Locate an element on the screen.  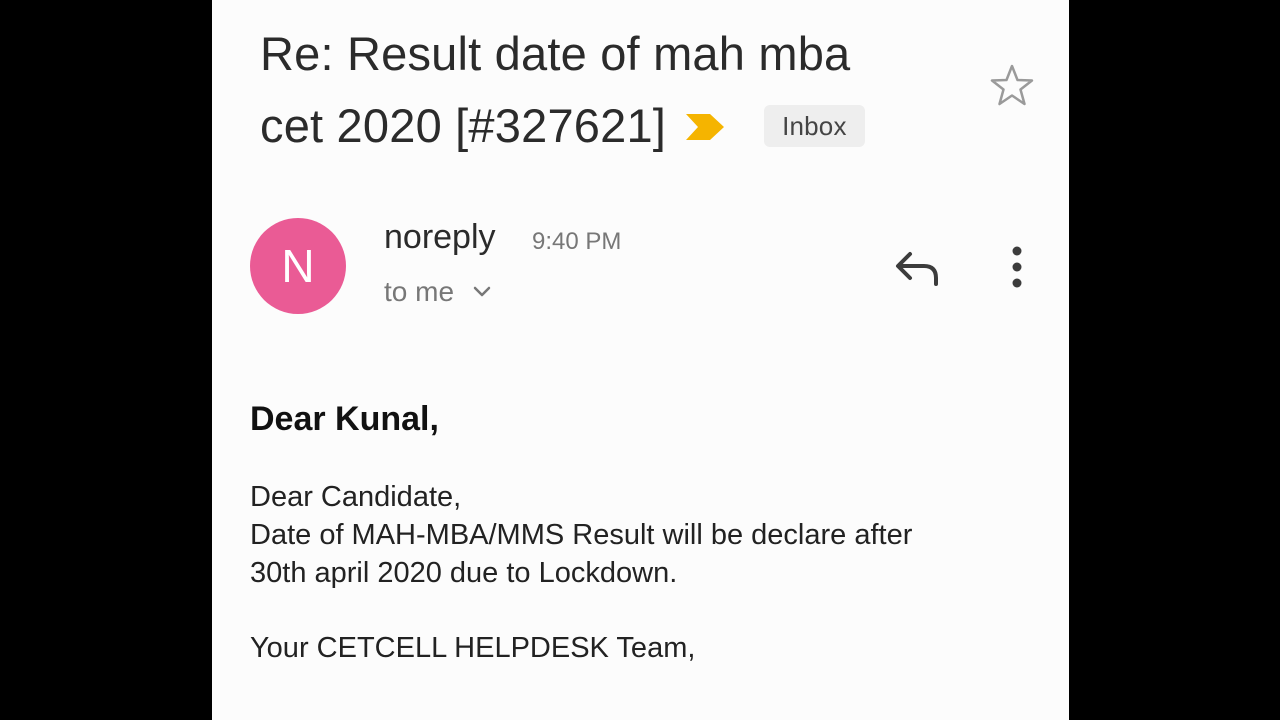
importance-marker-icon is located at coordinates (705, 127).